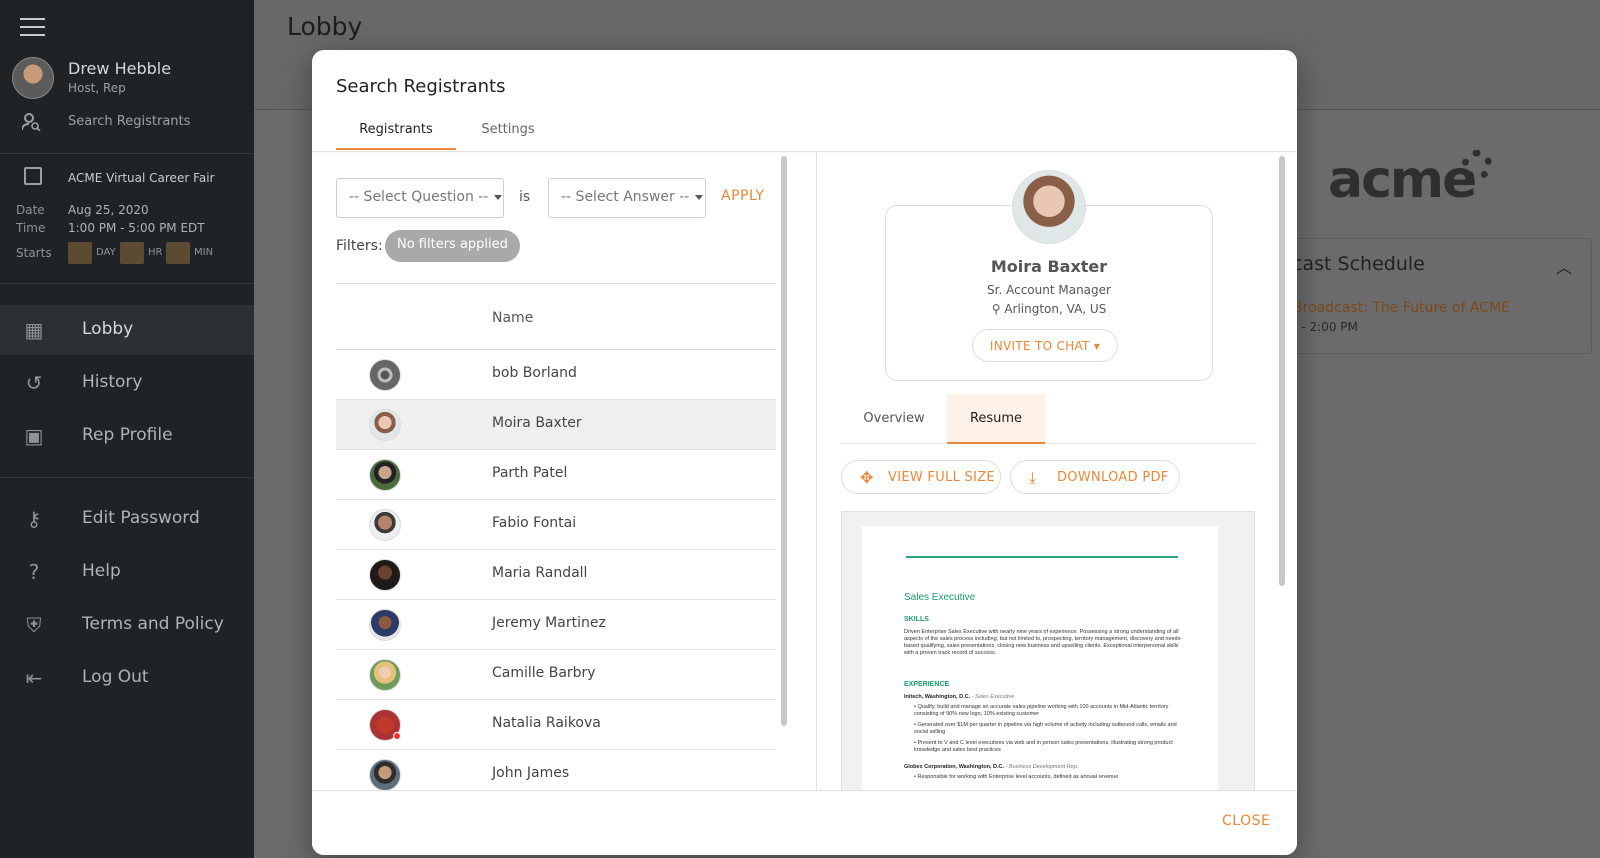  I want to click on profile-location: ⚲ Arlington, VA, US, so click(1049, 309).